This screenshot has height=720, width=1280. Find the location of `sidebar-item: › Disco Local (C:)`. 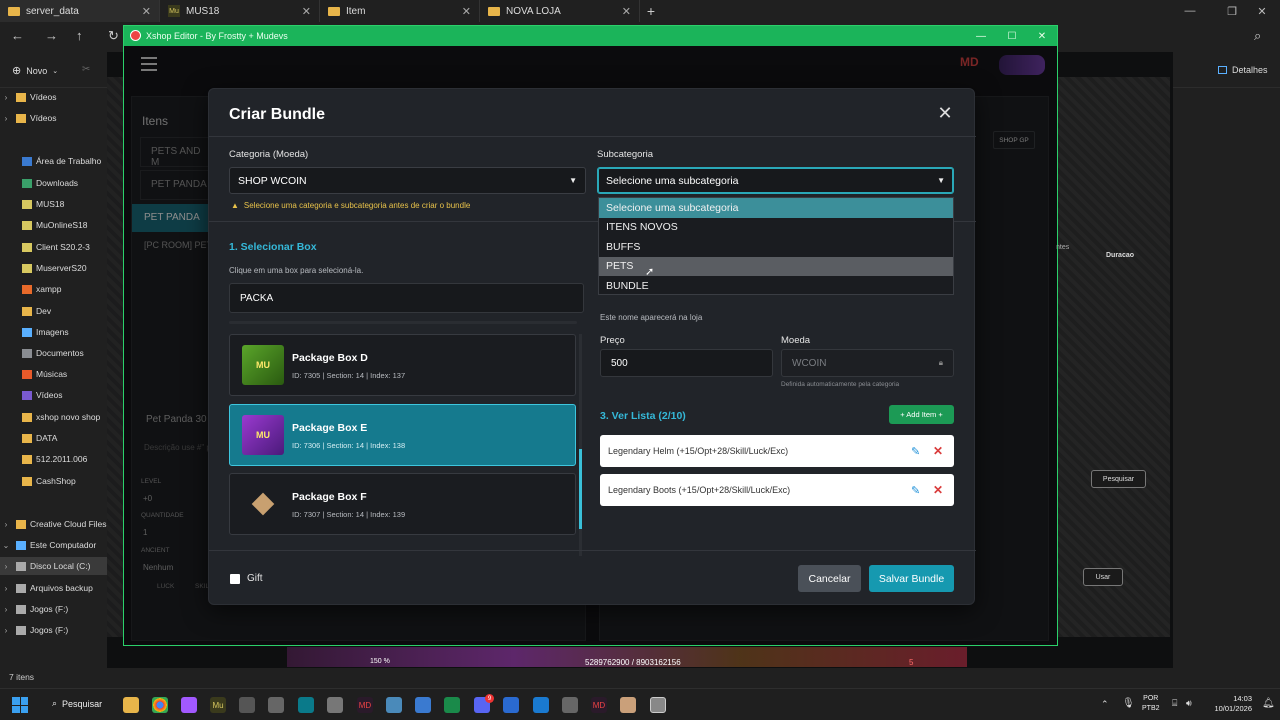

sidebar-item: › Disco Local (C:) is located at coordinates (53, 566).